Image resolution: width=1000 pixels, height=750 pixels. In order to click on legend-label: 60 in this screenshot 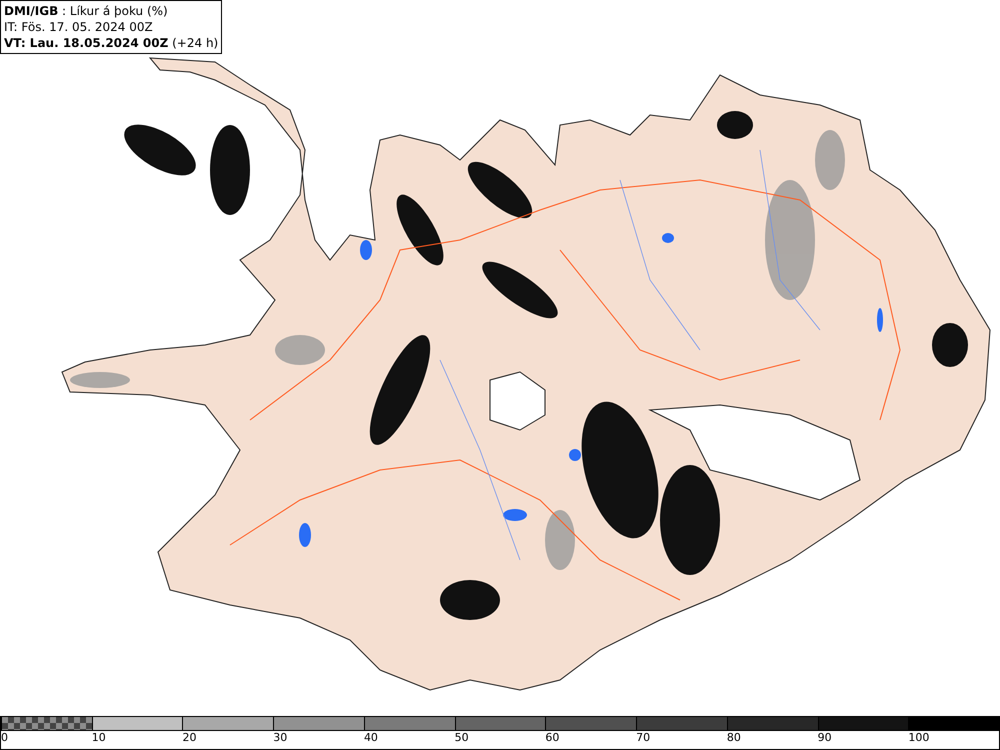, I will do `click(552, 738)`.